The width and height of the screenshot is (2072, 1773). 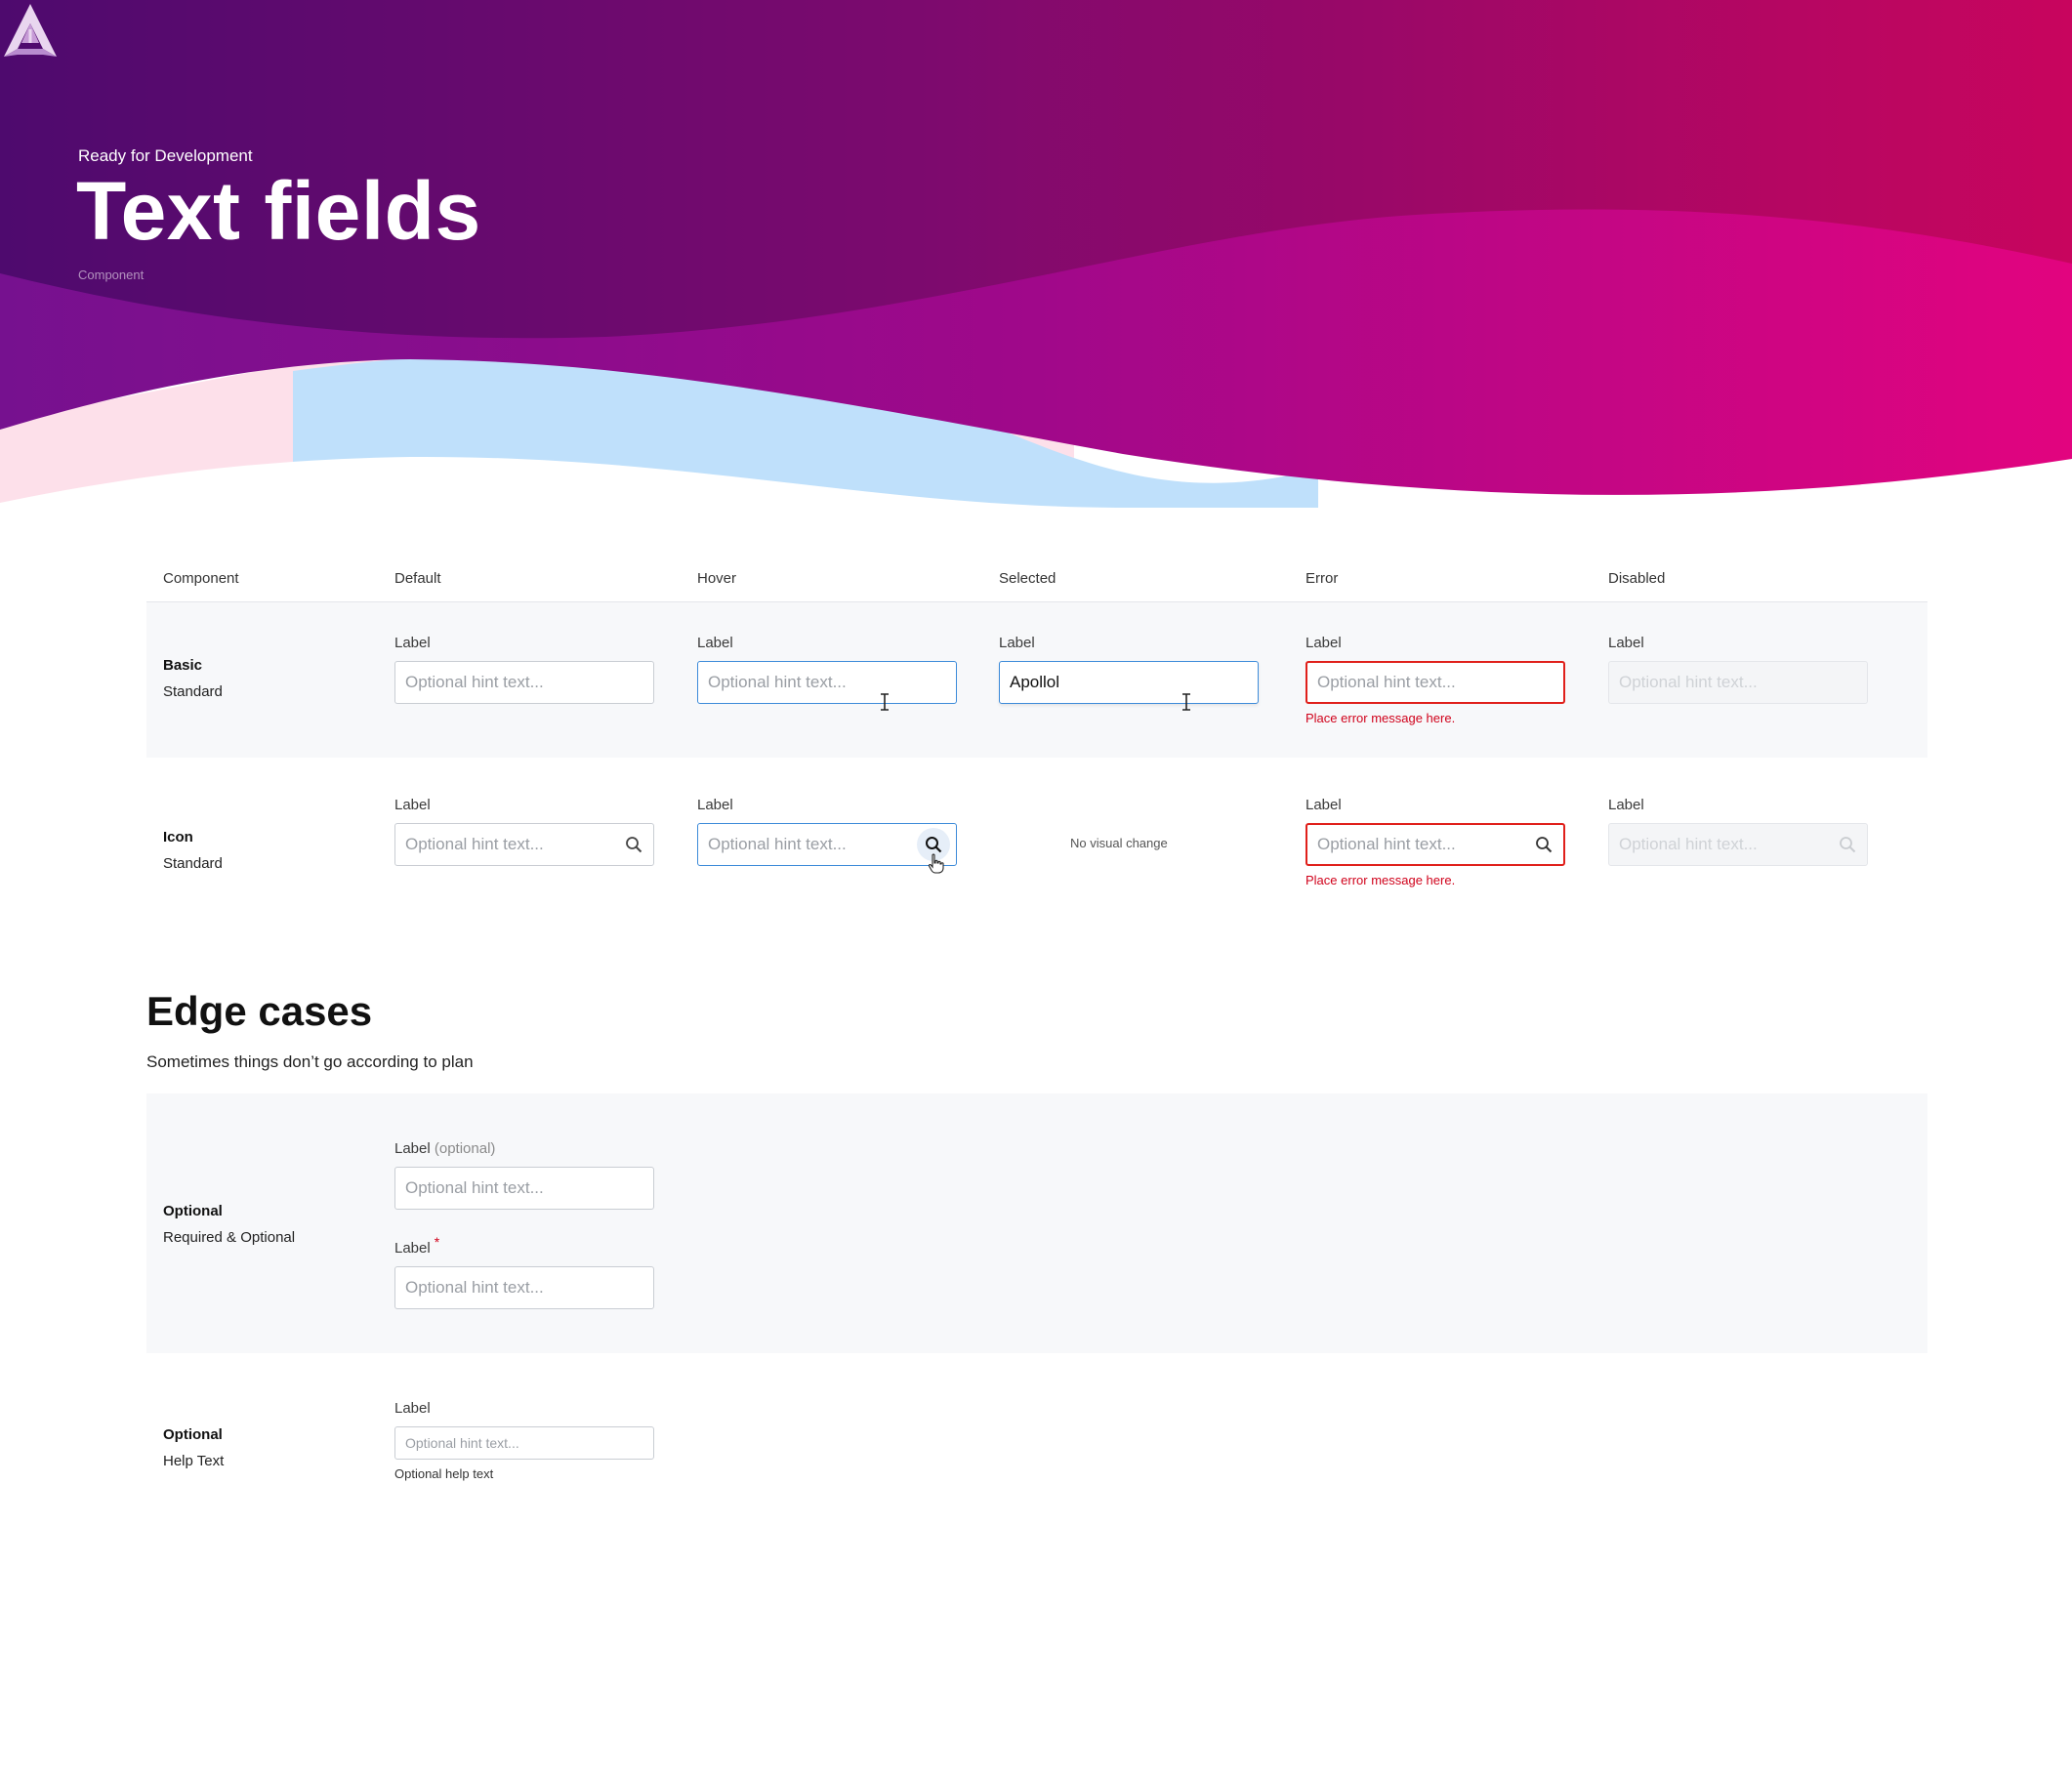 I want to click on column-header-error: Error, so click(x=1322, y=578).